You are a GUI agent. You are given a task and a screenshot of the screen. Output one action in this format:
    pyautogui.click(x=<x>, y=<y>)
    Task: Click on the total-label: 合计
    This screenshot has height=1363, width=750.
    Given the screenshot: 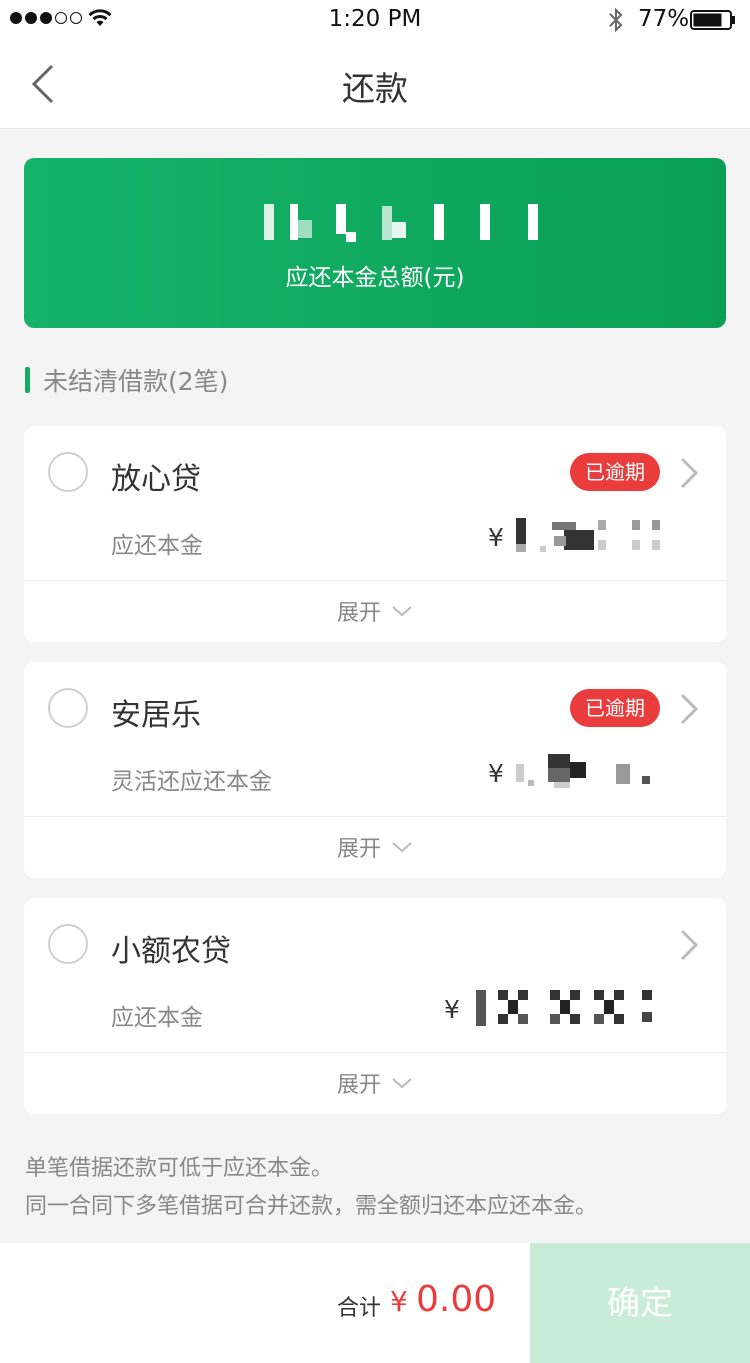 What is the action you would take?
    pyautogui.click(x=359, y=1308)
    